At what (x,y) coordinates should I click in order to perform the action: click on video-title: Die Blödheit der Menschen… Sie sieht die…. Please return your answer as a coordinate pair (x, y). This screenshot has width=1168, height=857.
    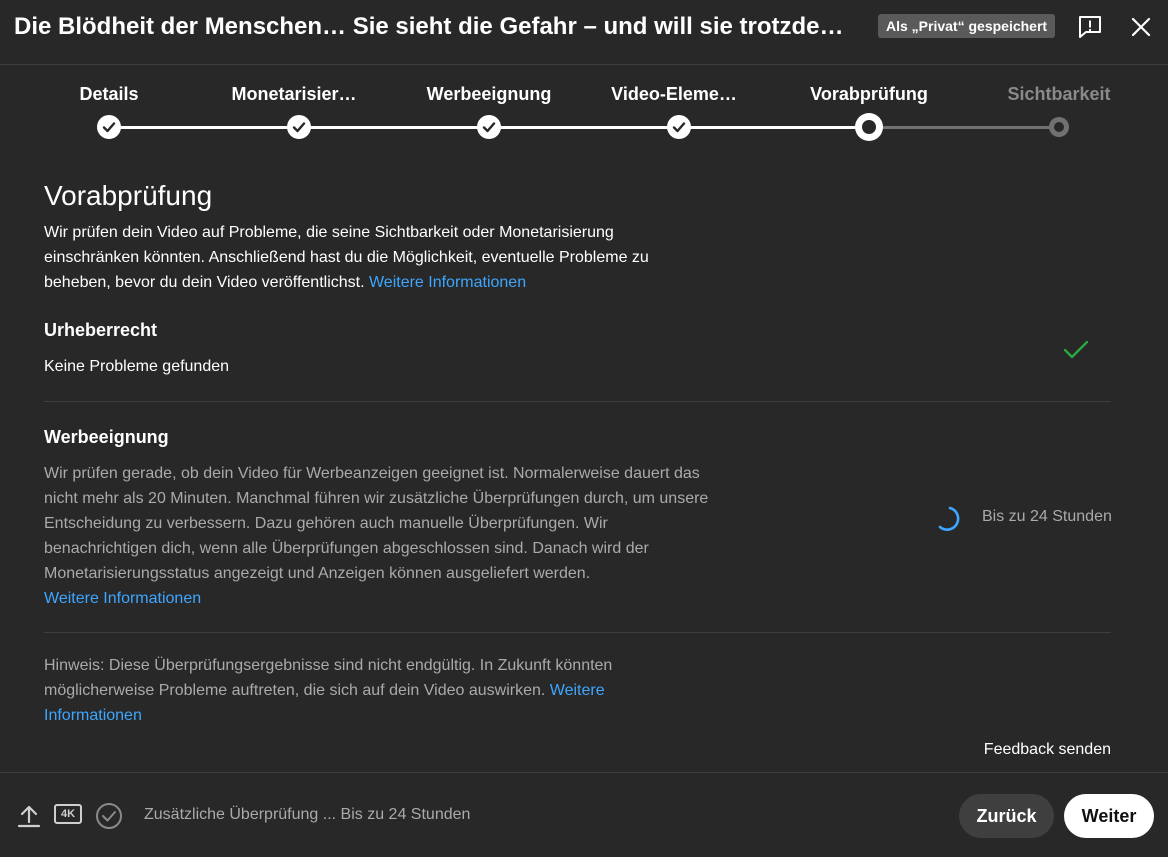
    Looking at the image, I should click on (439, 26).